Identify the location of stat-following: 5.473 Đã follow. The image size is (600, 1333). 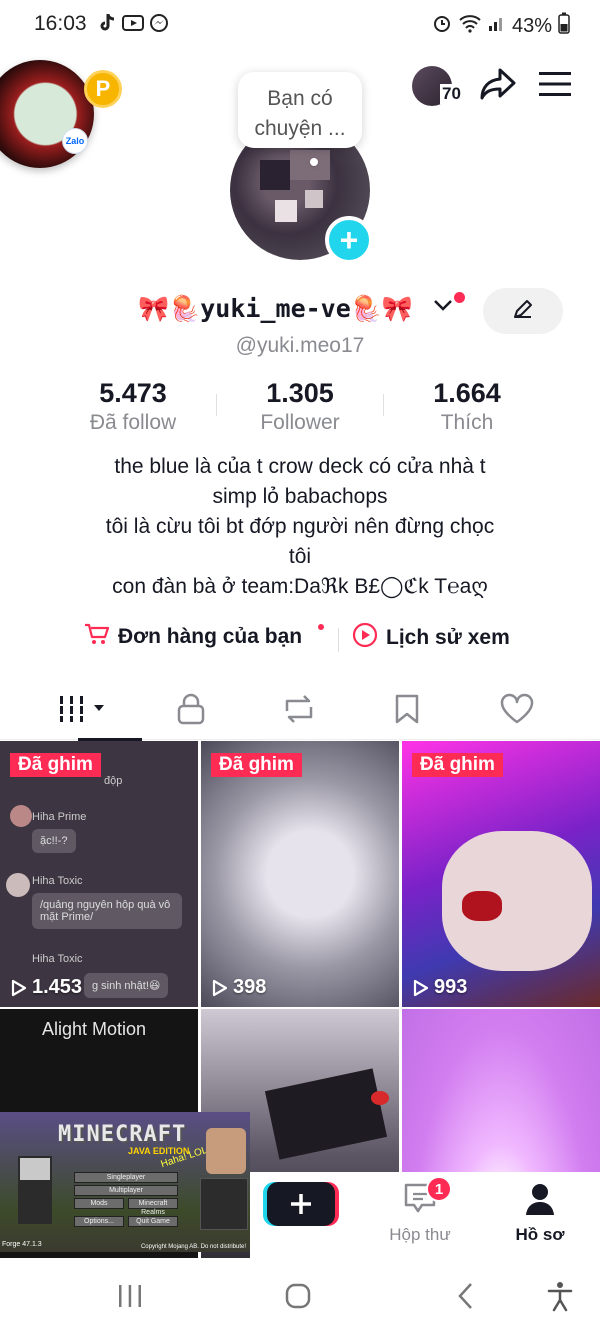
(133, 406).